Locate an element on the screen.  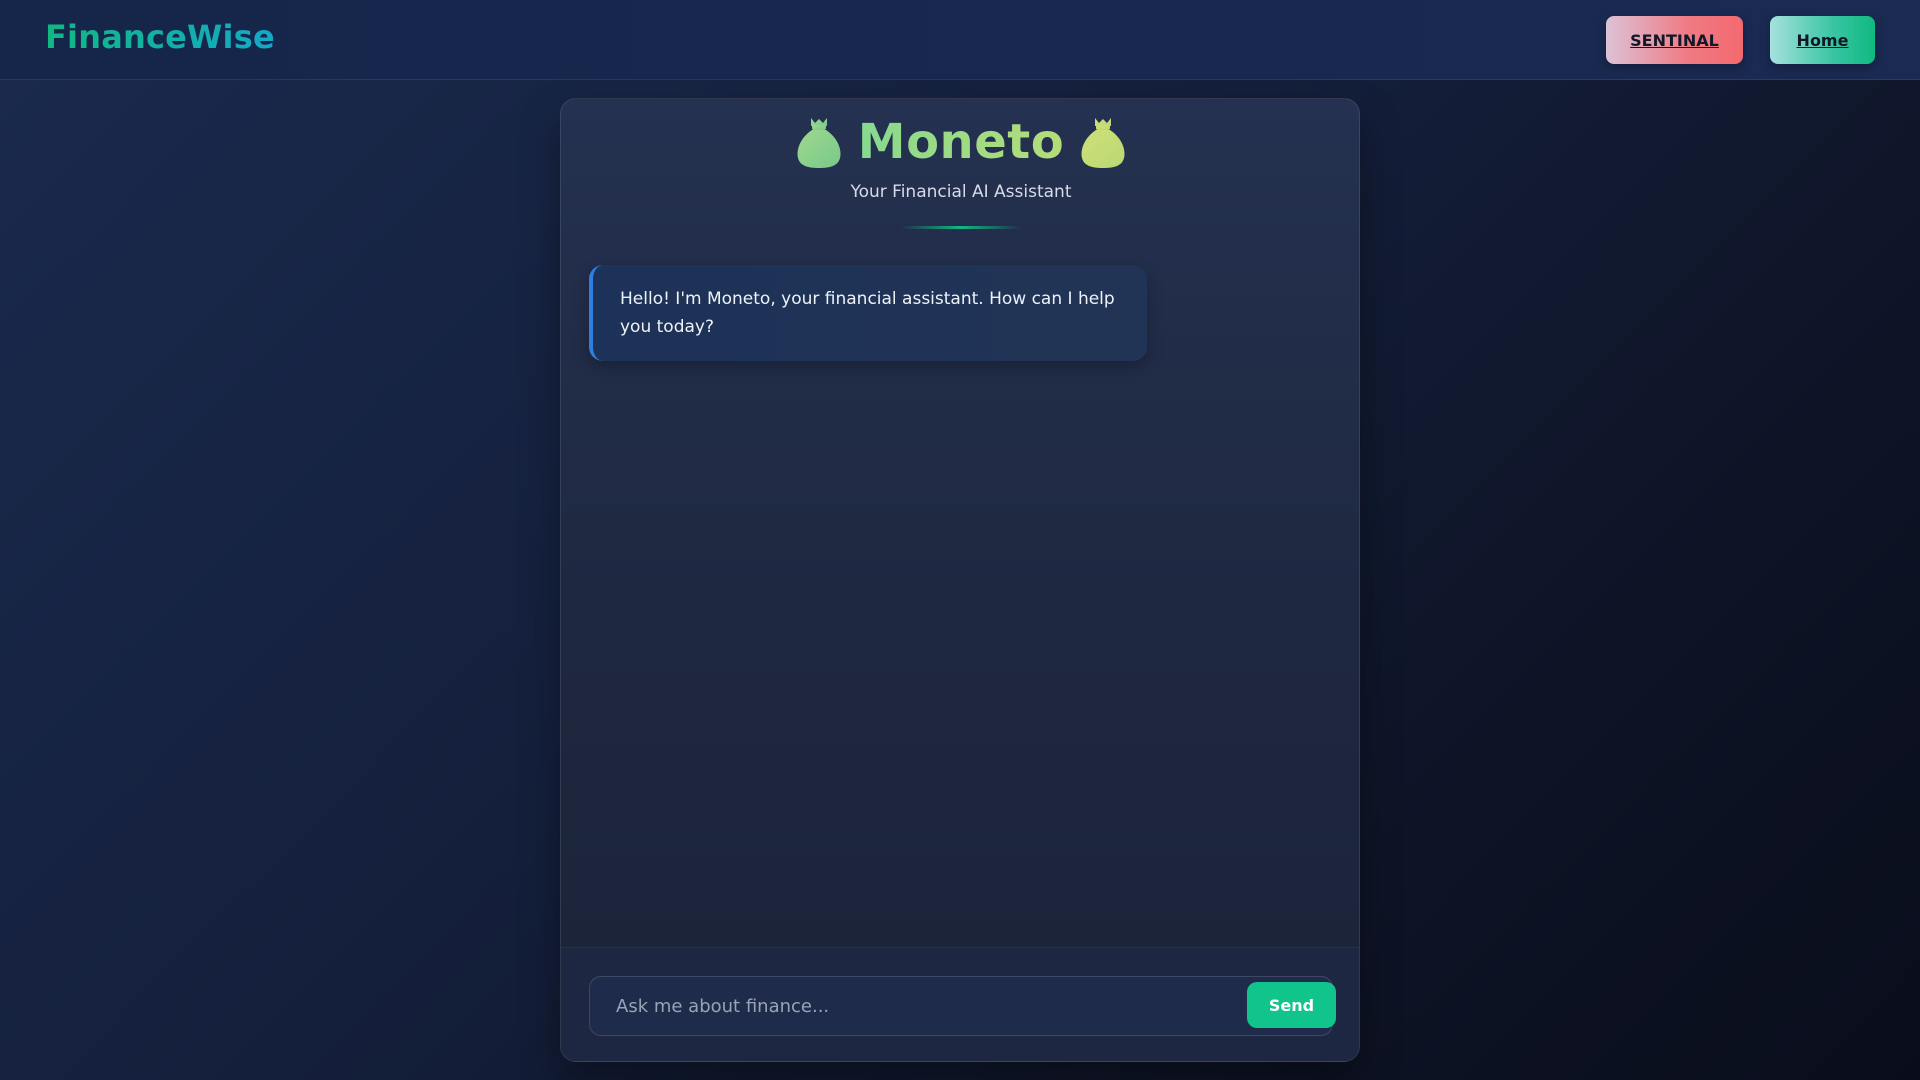
send-button: Send is located at coordinates (1291, 1005).